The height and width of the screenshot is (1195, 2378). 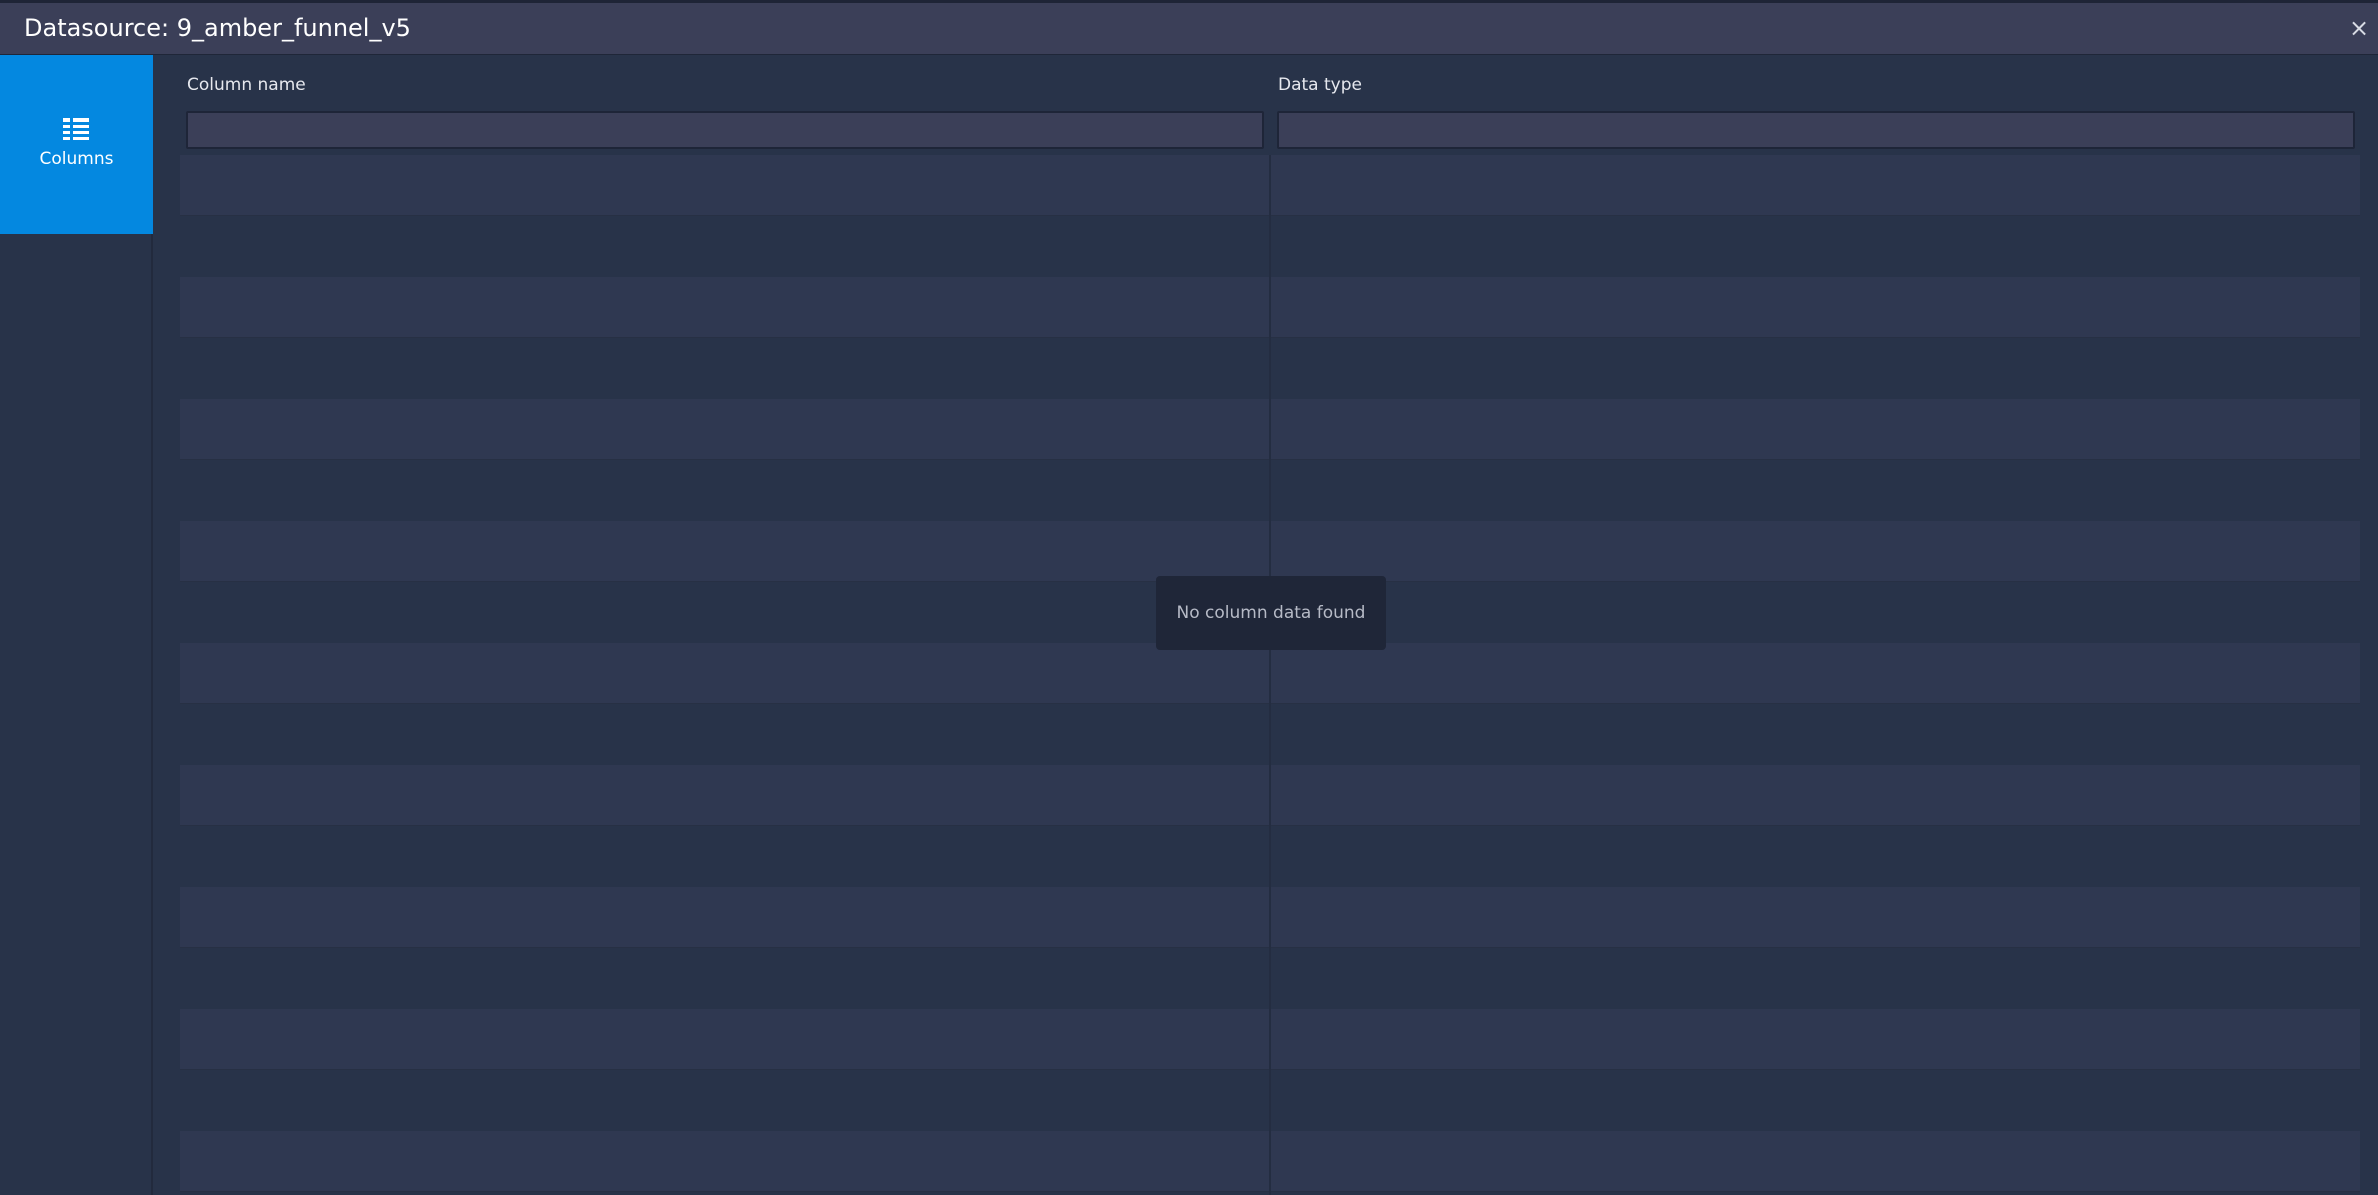 I want to click on sidebar: Columns, so click(x=76, y=625).